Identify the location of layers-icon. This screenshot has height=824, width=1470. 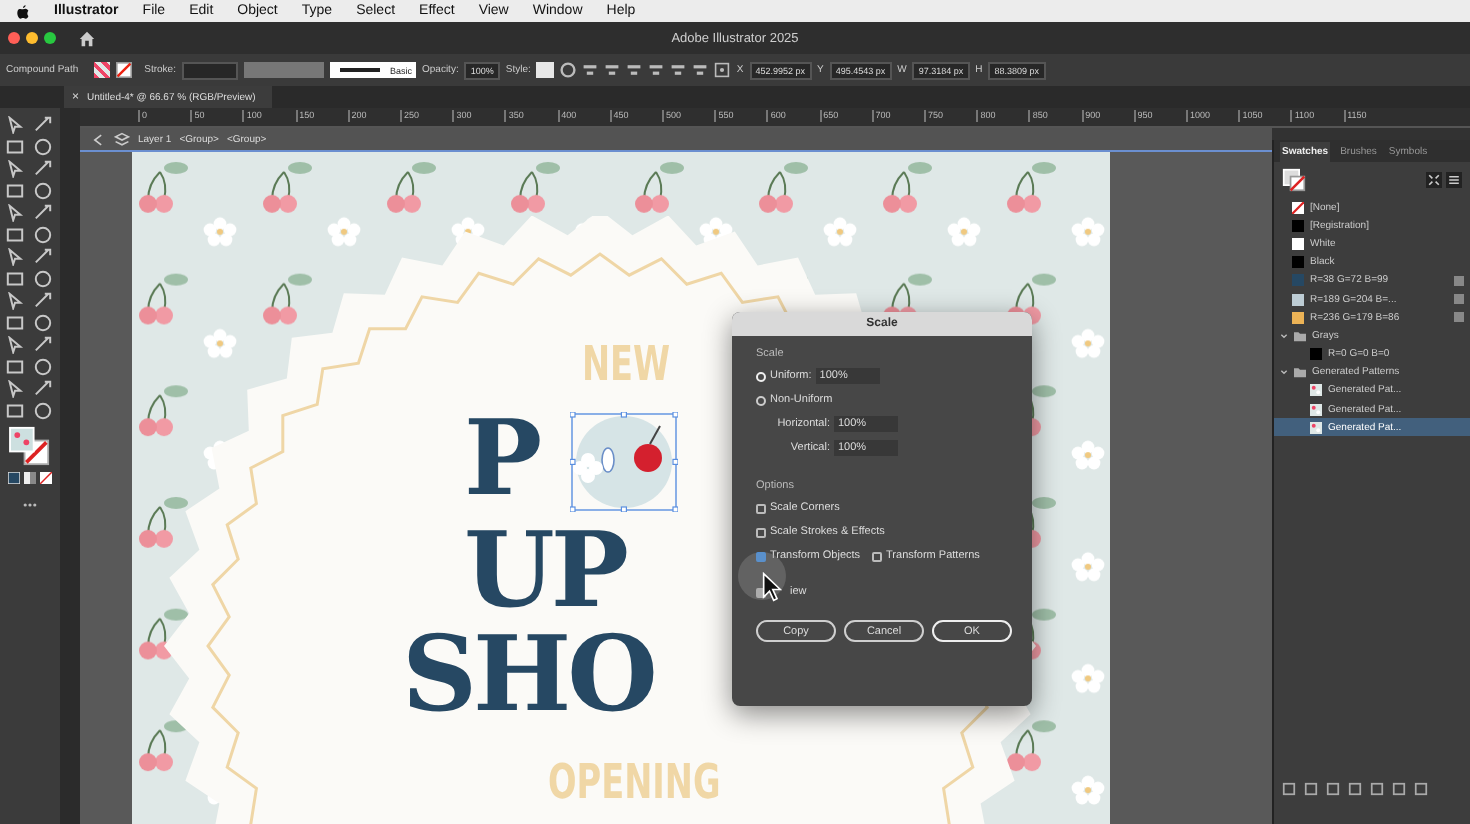
(122, 139).